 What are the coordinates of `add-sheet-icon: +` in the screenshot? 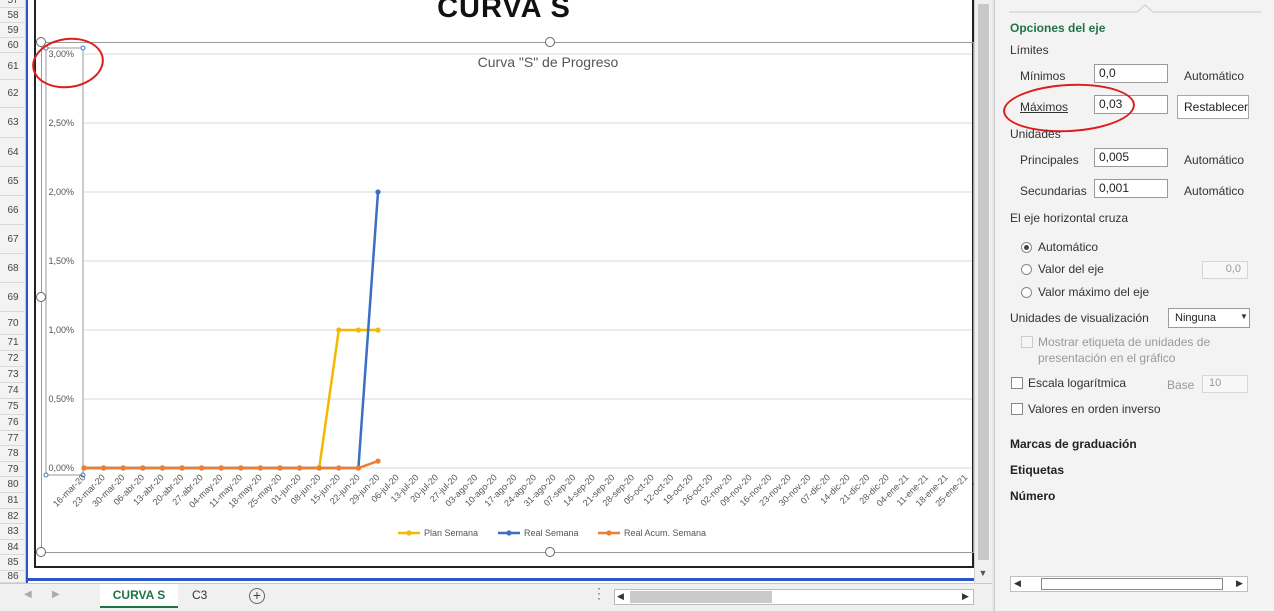 It's located at (257, 596).